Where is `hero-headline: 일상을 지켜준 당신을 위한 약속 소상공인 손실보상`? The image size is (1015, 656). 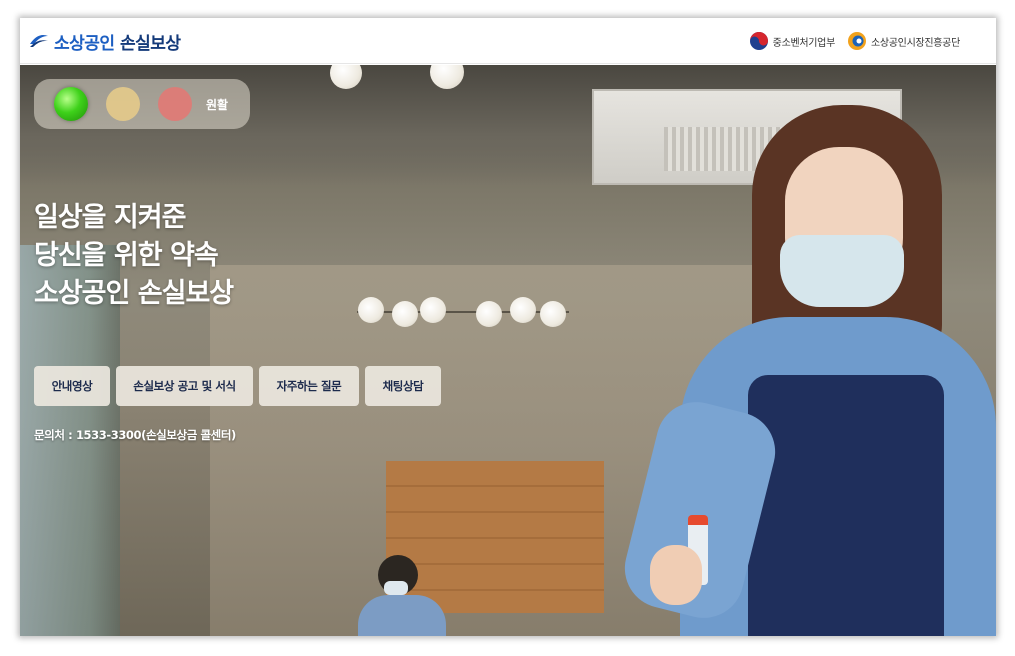
hero-headline: 일상을 지켜준 당신을 위한 약속 소상공인 손실보상 is located at coordinates (134, 256).